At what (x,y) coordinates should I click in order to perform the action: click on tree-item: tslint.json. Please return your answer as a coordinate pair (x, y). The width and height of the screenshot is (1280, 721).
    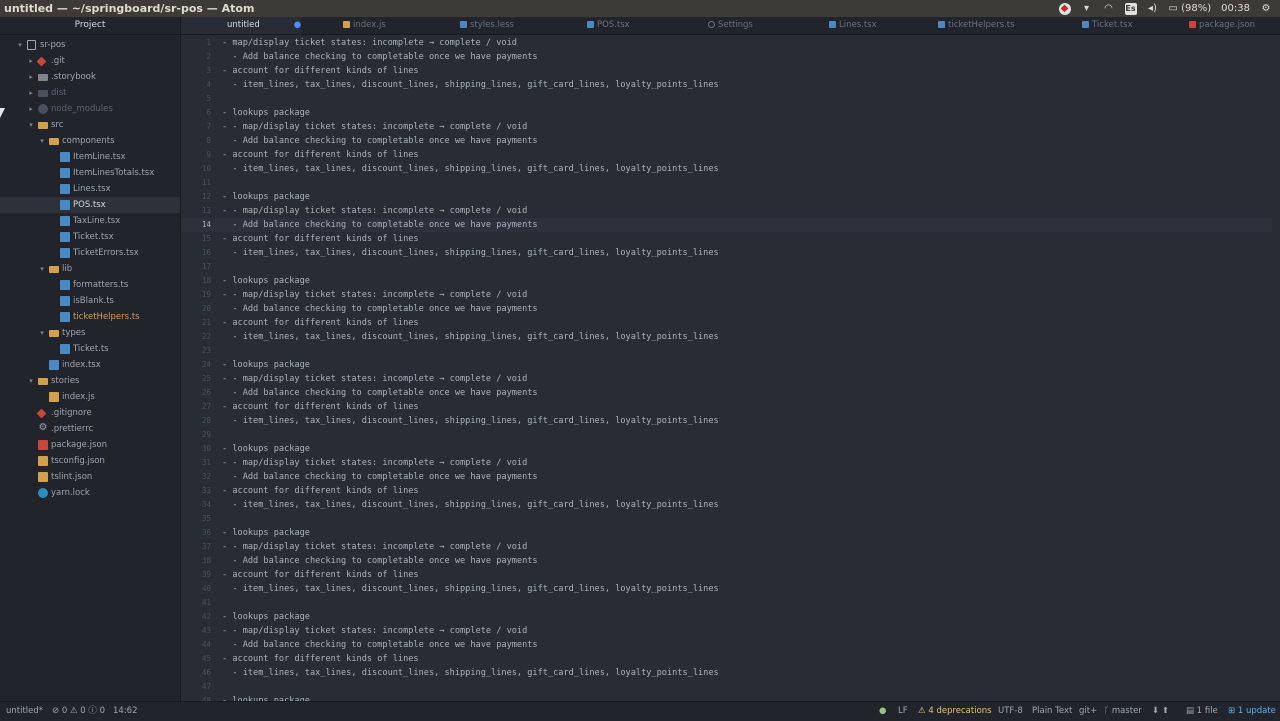
    Looking at the image, I should click on (90, 477).